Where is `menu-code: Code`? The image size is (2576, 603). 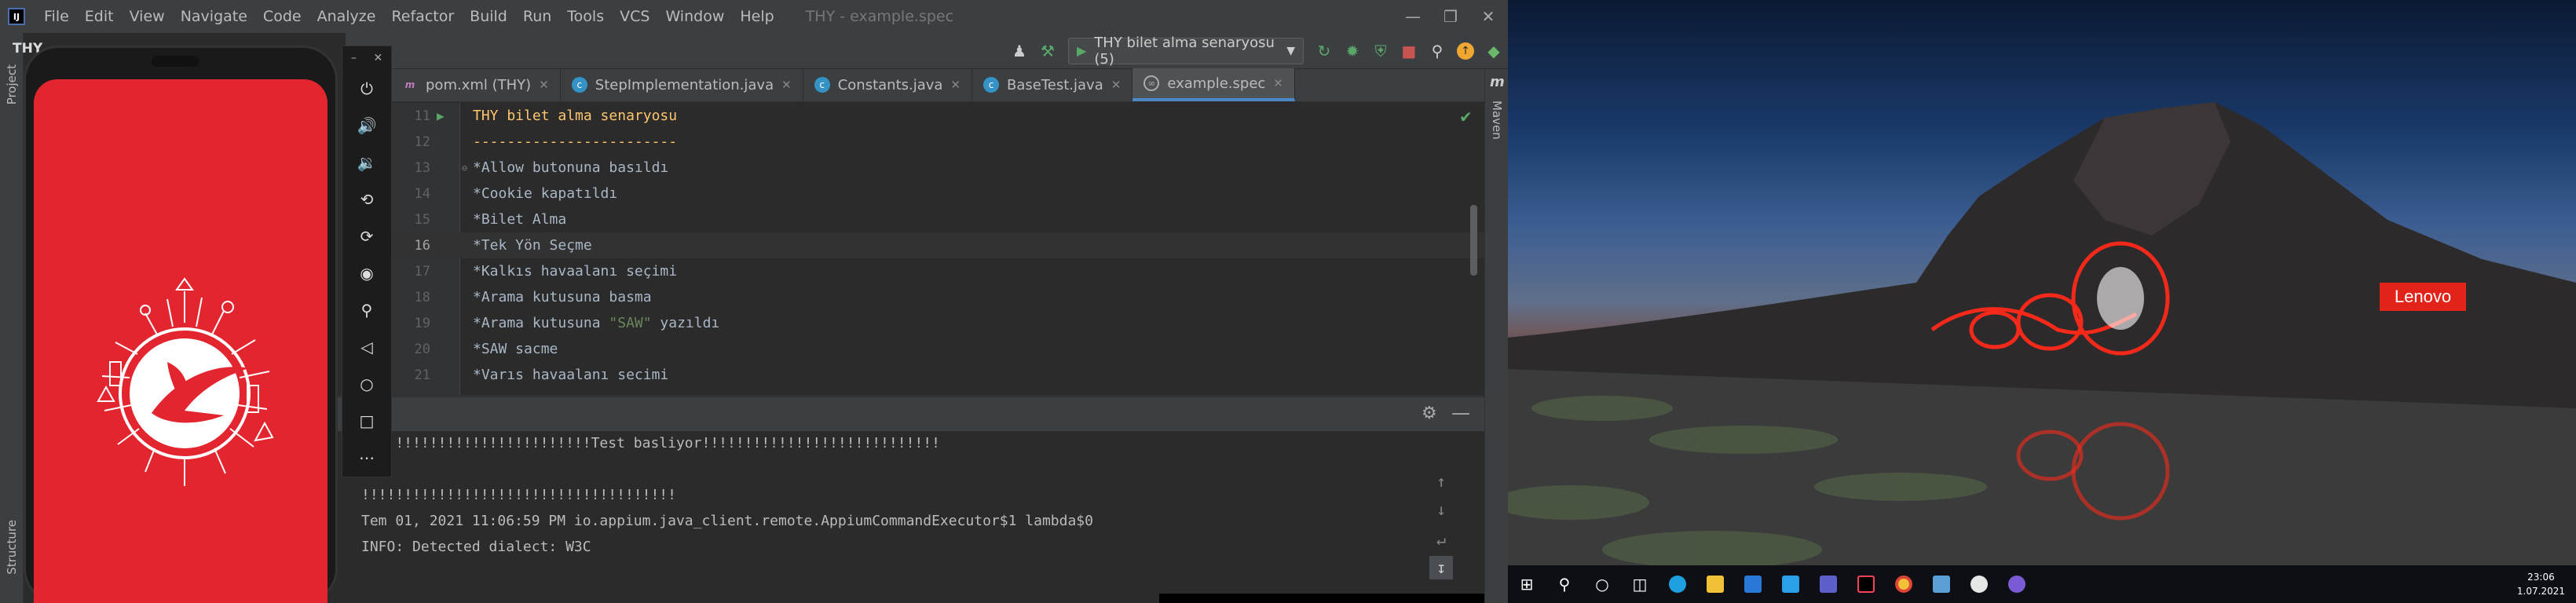
menu-code: Code is located at coordinates (282, 16).